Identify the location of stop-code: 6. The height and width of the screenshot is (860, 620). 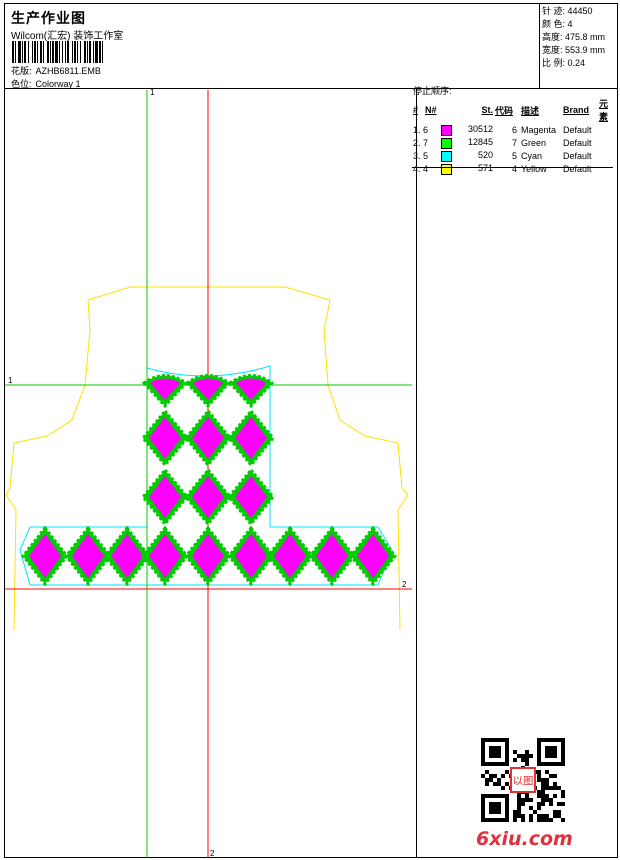
(514, 129).